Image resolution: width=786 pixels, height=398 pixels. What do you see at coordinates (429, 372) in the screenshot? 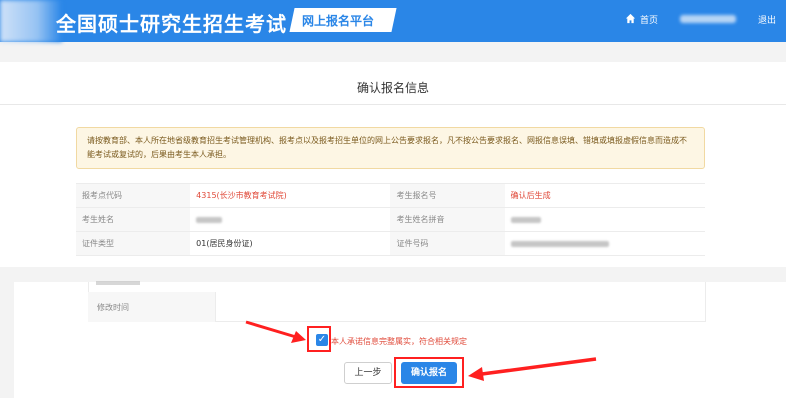
I see `button-highlight` at bounding box center [429, 372].